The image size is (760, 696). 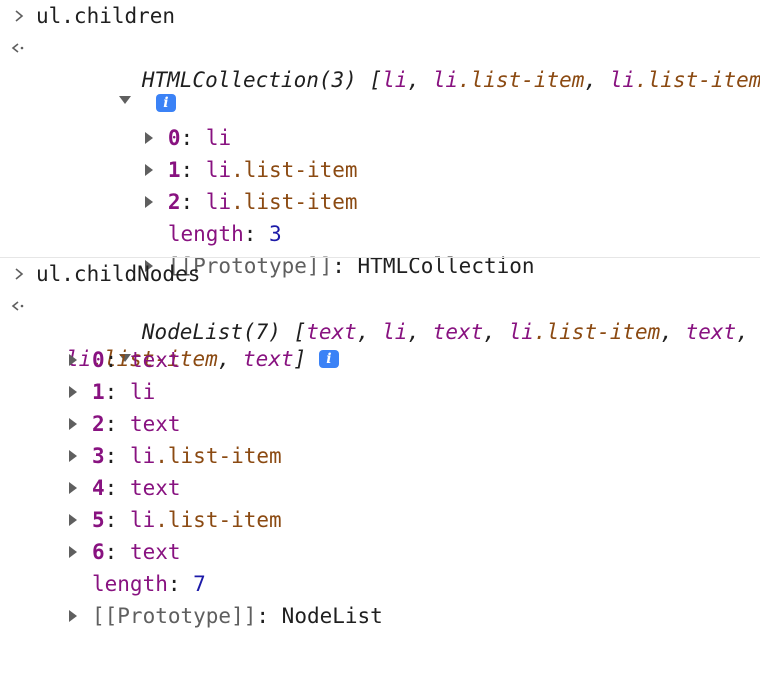 I want to click on console-command: ul.childNodes, so click(x=118, y=274).